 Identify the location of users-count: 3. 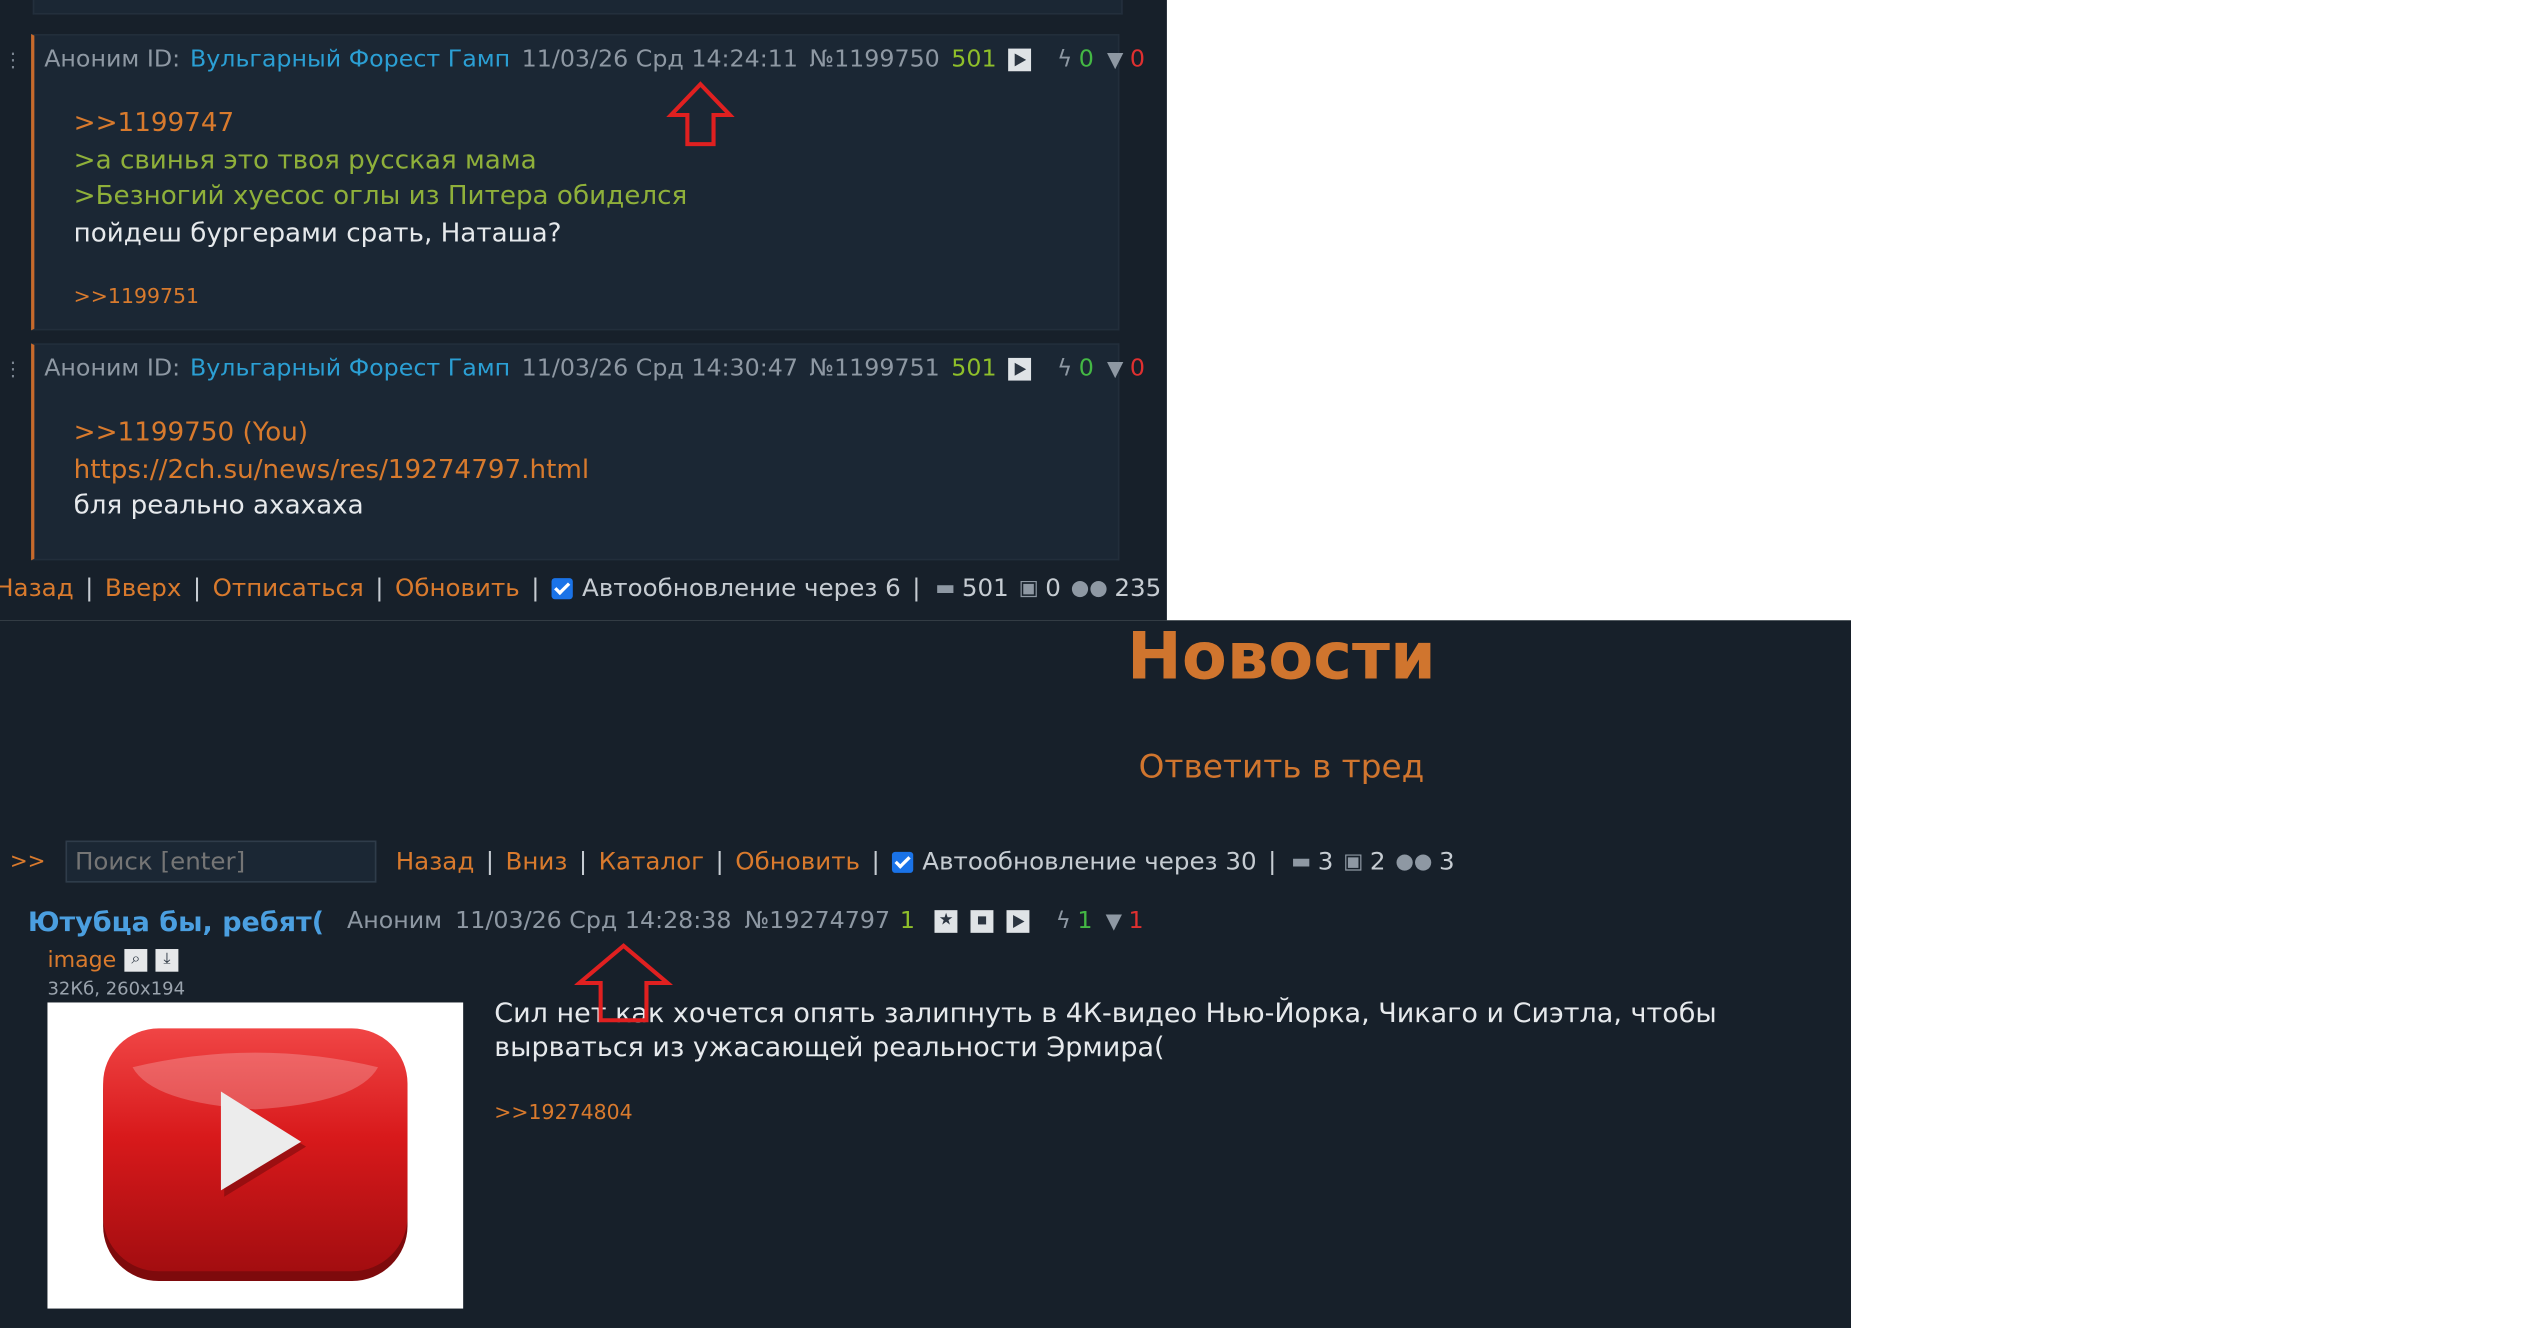
(1447, 861).